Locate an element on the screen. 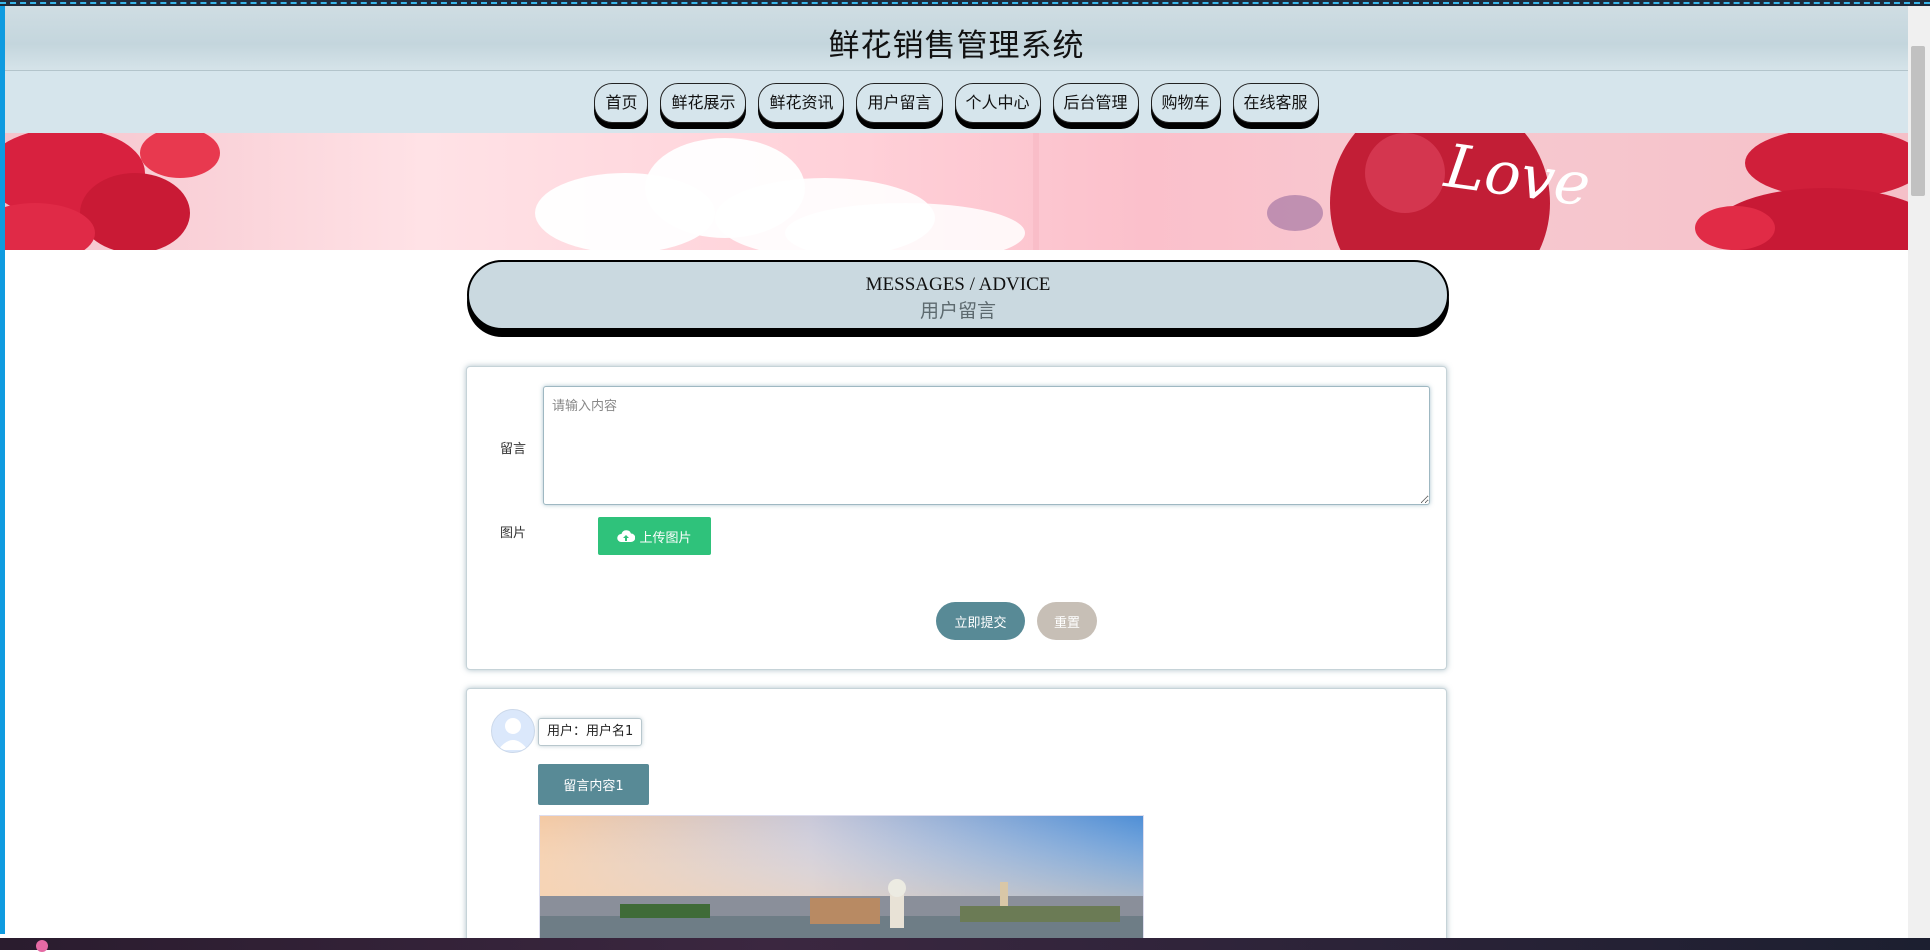 The height and width of the screenshot is (952, 1930). nav-item-home: 首页 is located at coordinates (621, 103).